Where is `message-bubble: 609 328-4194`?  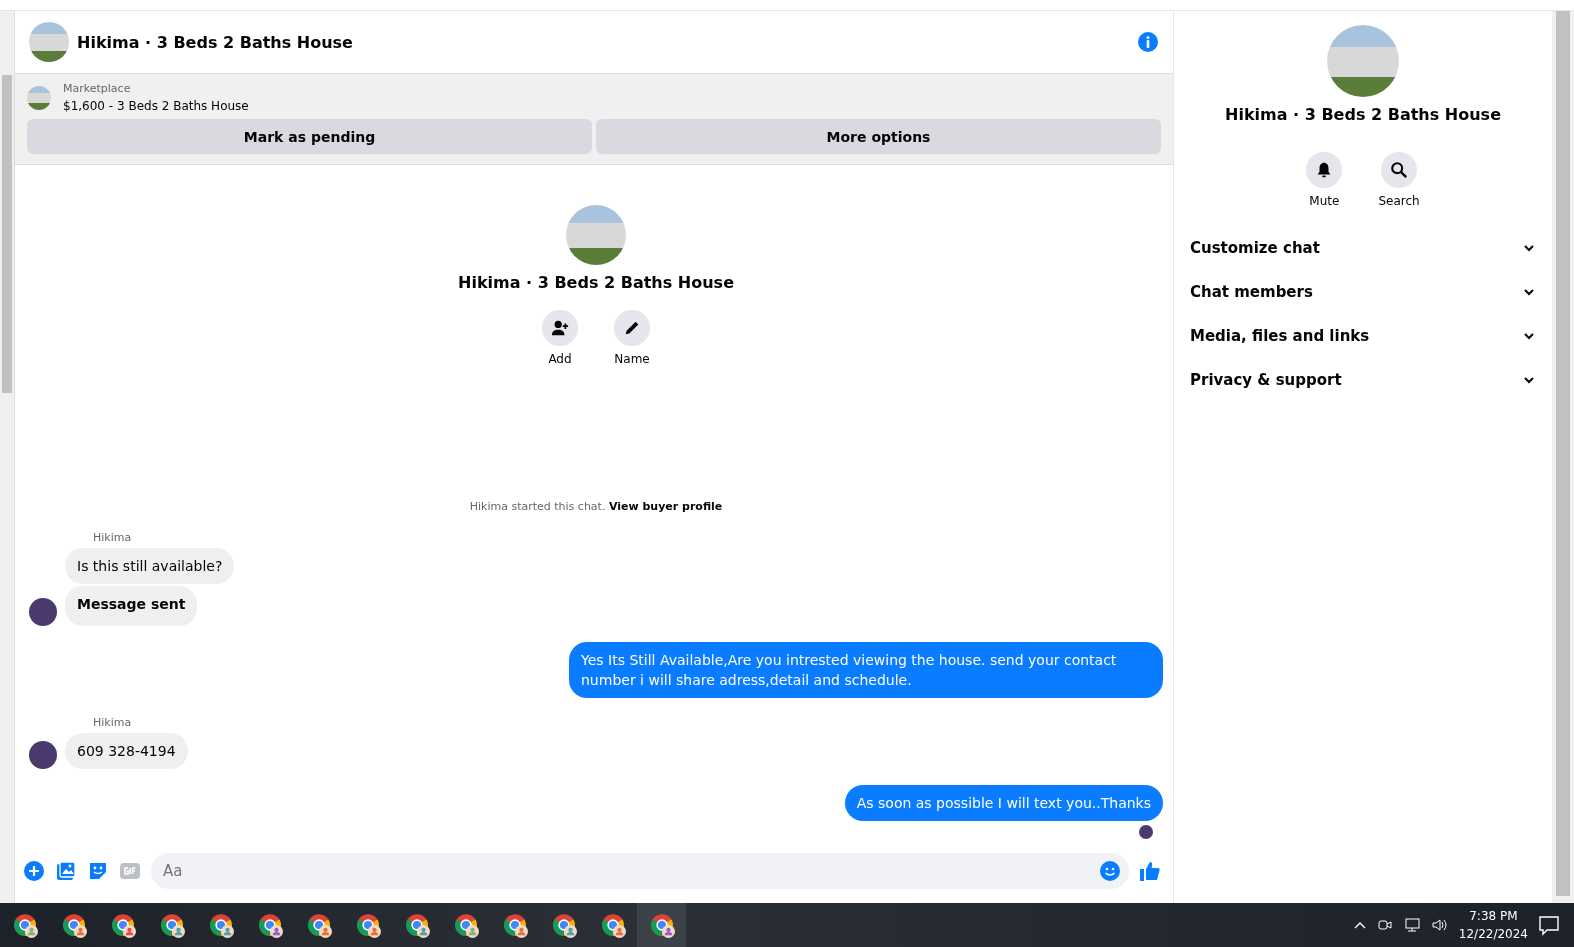 message-bubble: 609 328-4194 is located at coordinates (126, 751).